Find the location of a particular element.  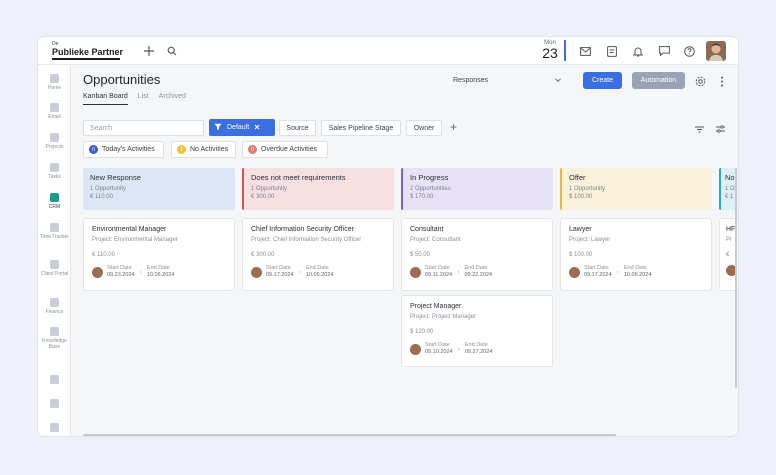

card-price: € 110.00 is located at coordinates (103, 255).